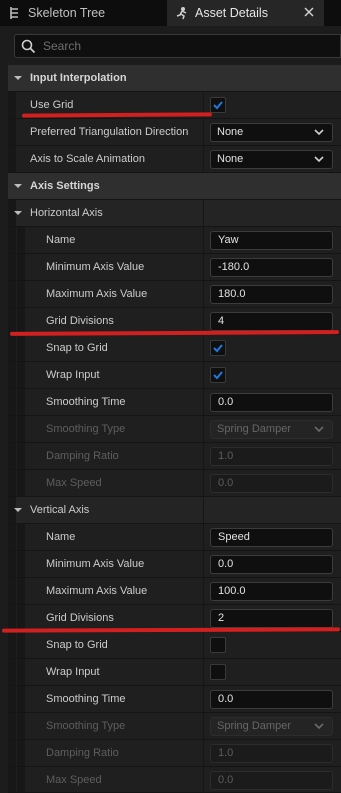  What do you see at coordinates (86, 402) in the screenshot?
I see `property-label: Smoothing Time` at bounding box center [86, 402].